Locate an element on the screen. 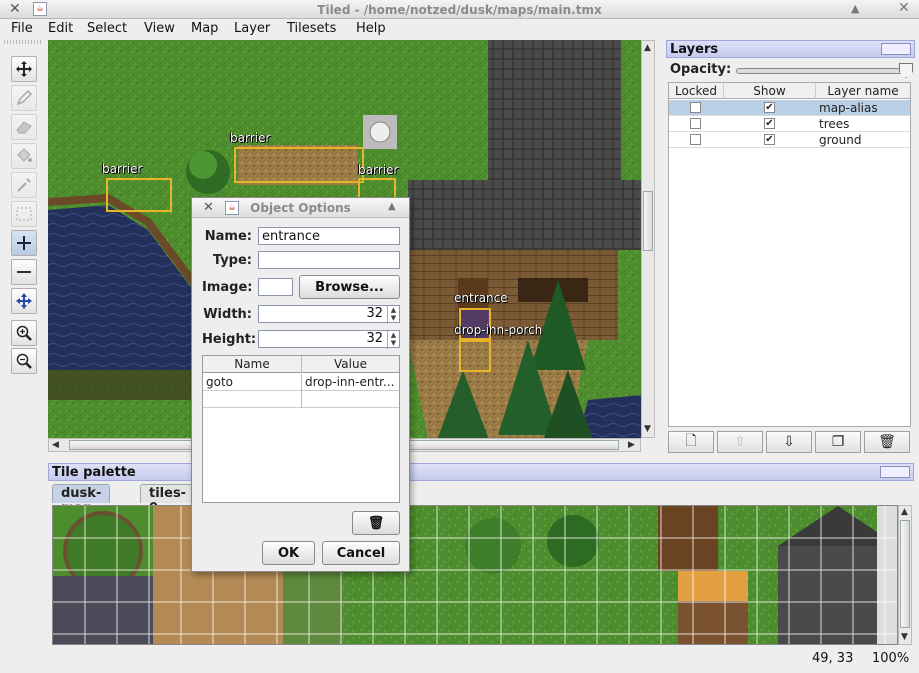  layer-row-trees: ✔ trees is located at coordinates (789, 124).